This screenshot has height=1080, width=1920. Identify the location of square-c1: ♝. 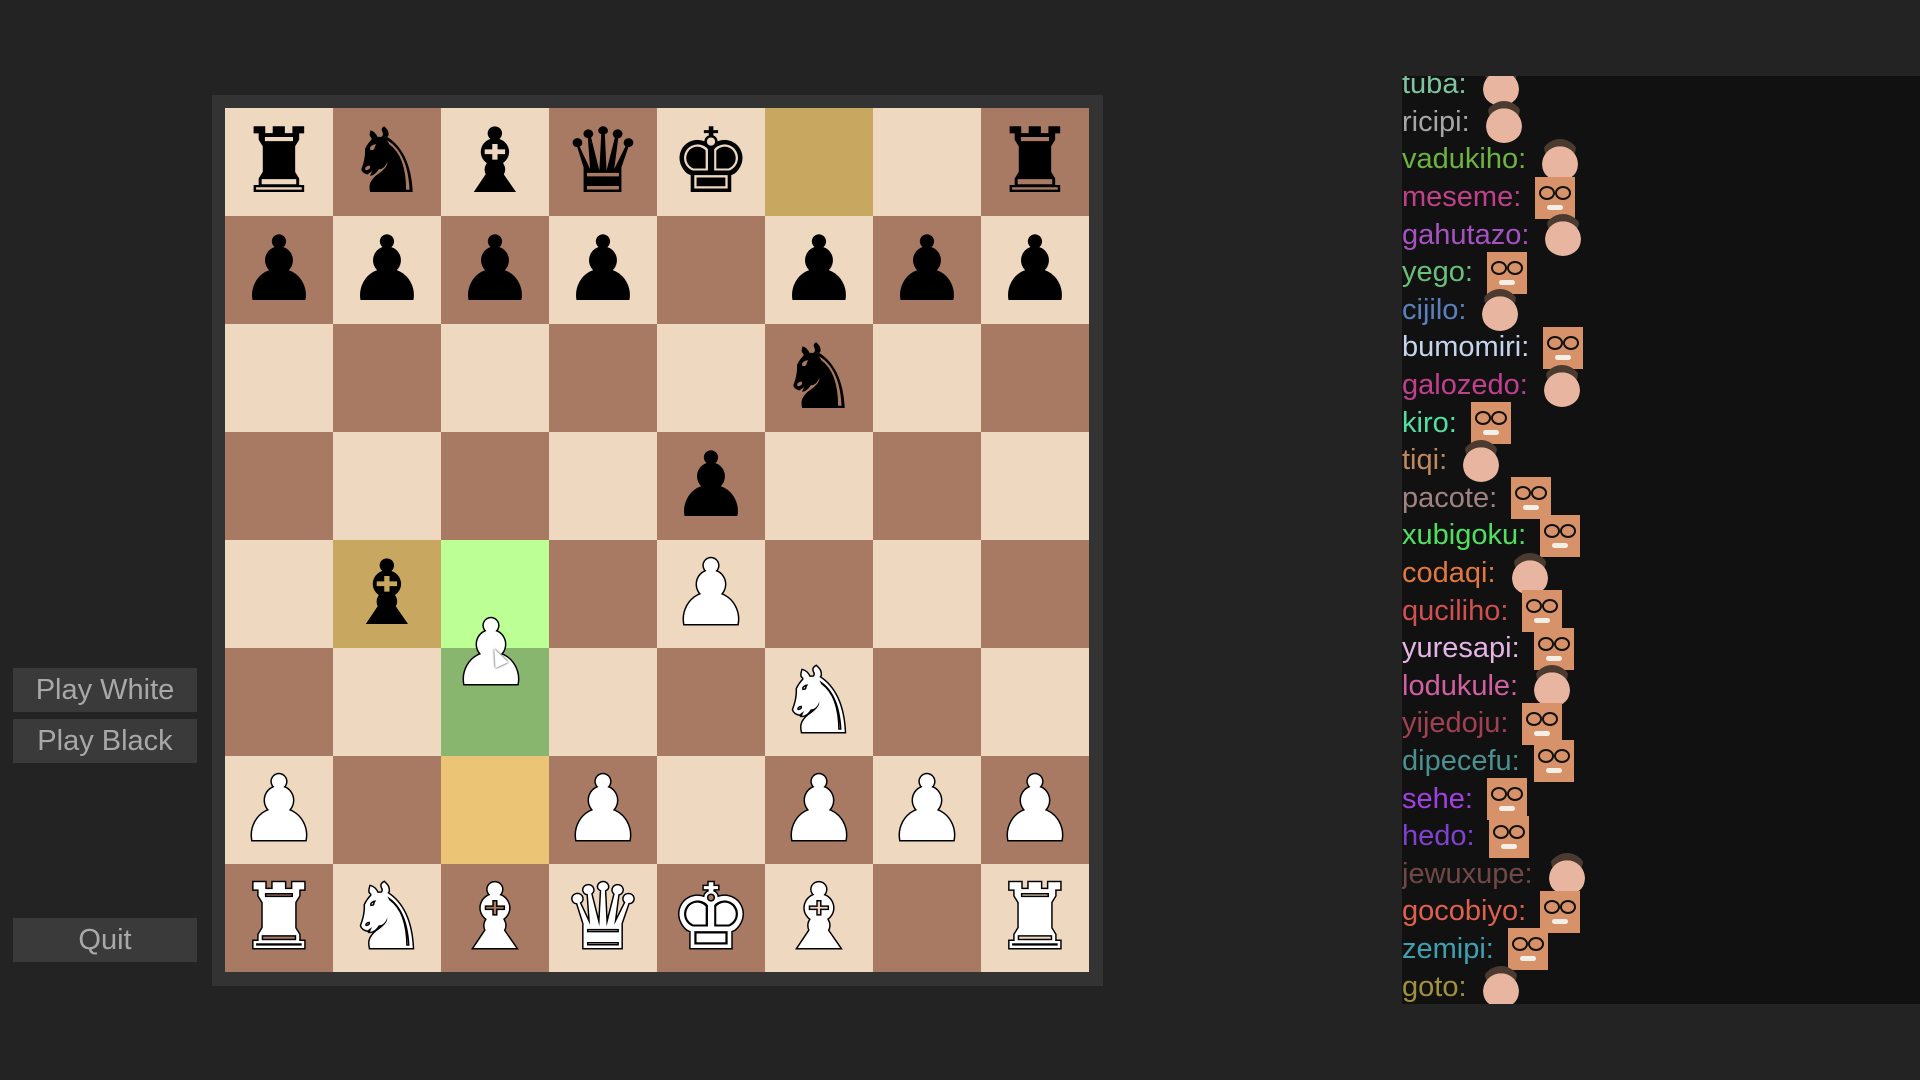
(495, 918).